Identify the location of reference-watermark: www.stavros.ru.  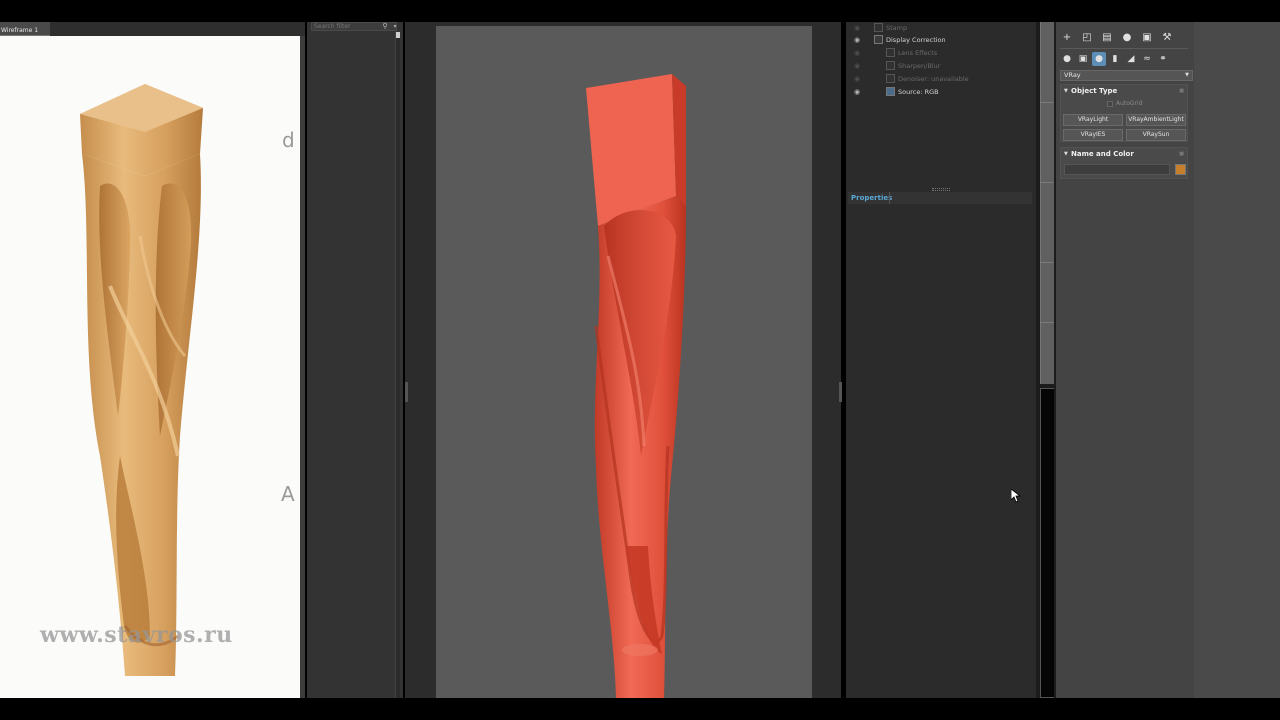
(136, 635).